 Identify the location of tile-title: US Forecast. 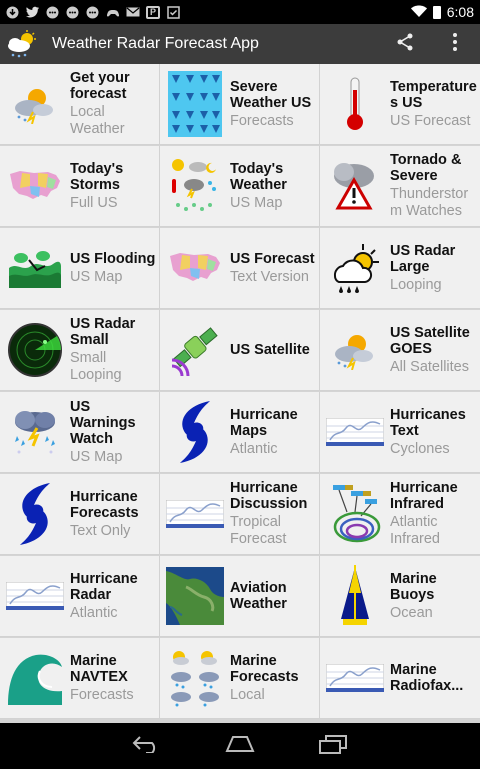
(272, 258).